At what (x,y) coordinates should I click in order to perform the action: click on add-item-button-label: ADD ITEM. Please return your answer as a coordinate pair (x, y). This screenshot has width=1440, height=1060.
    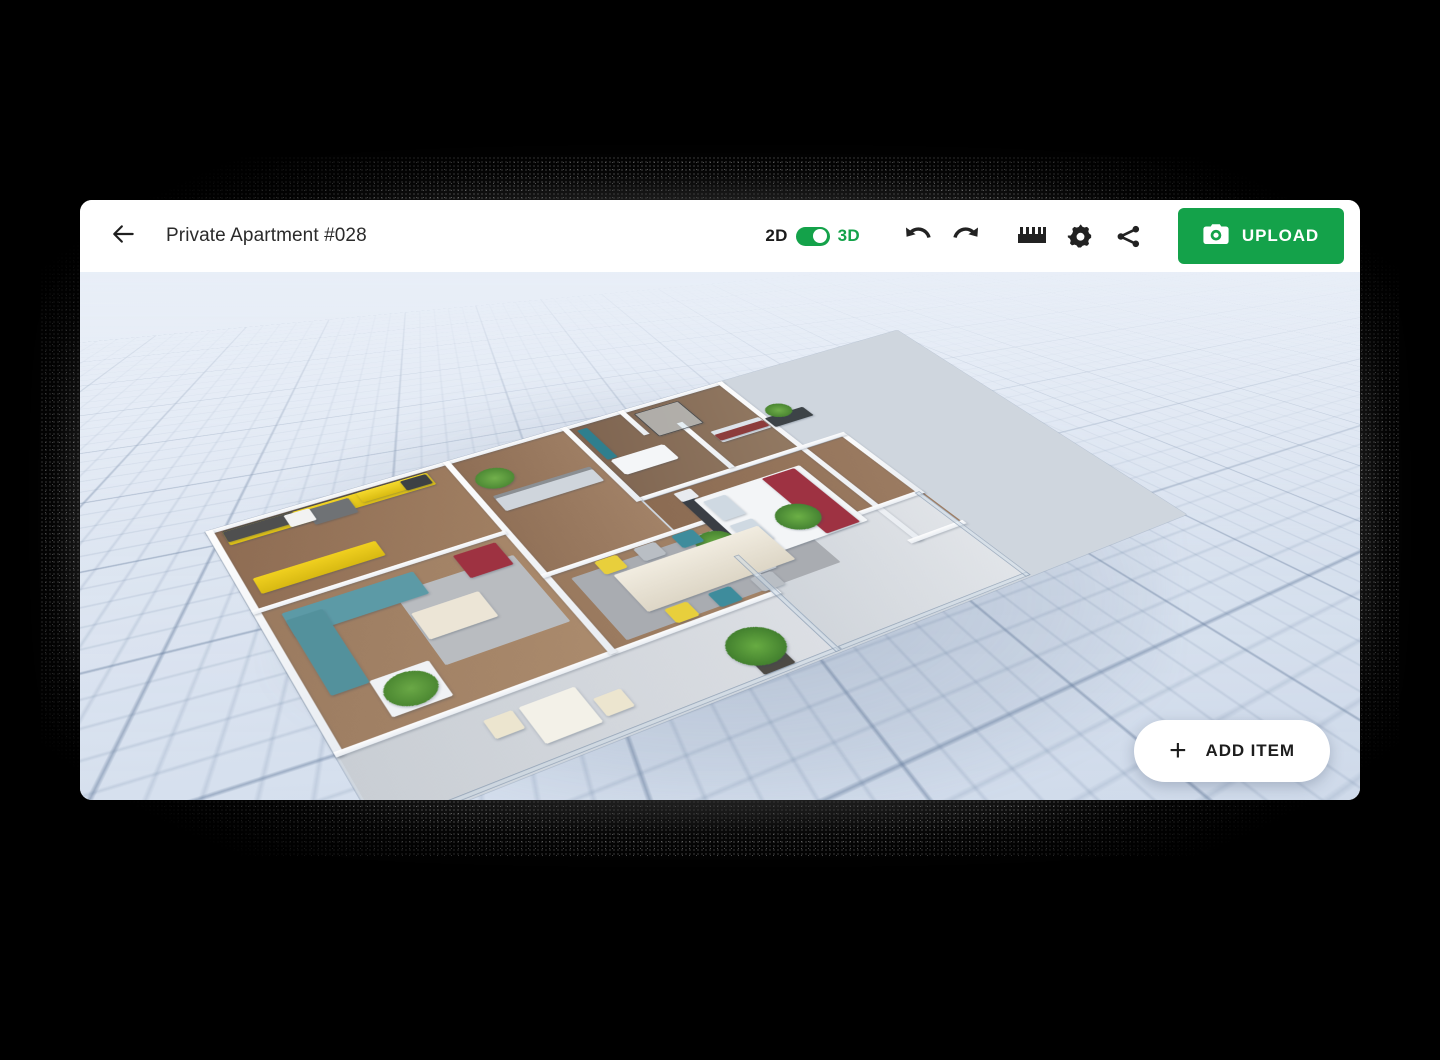
    Looking at the image, I should click on (1250, 750).